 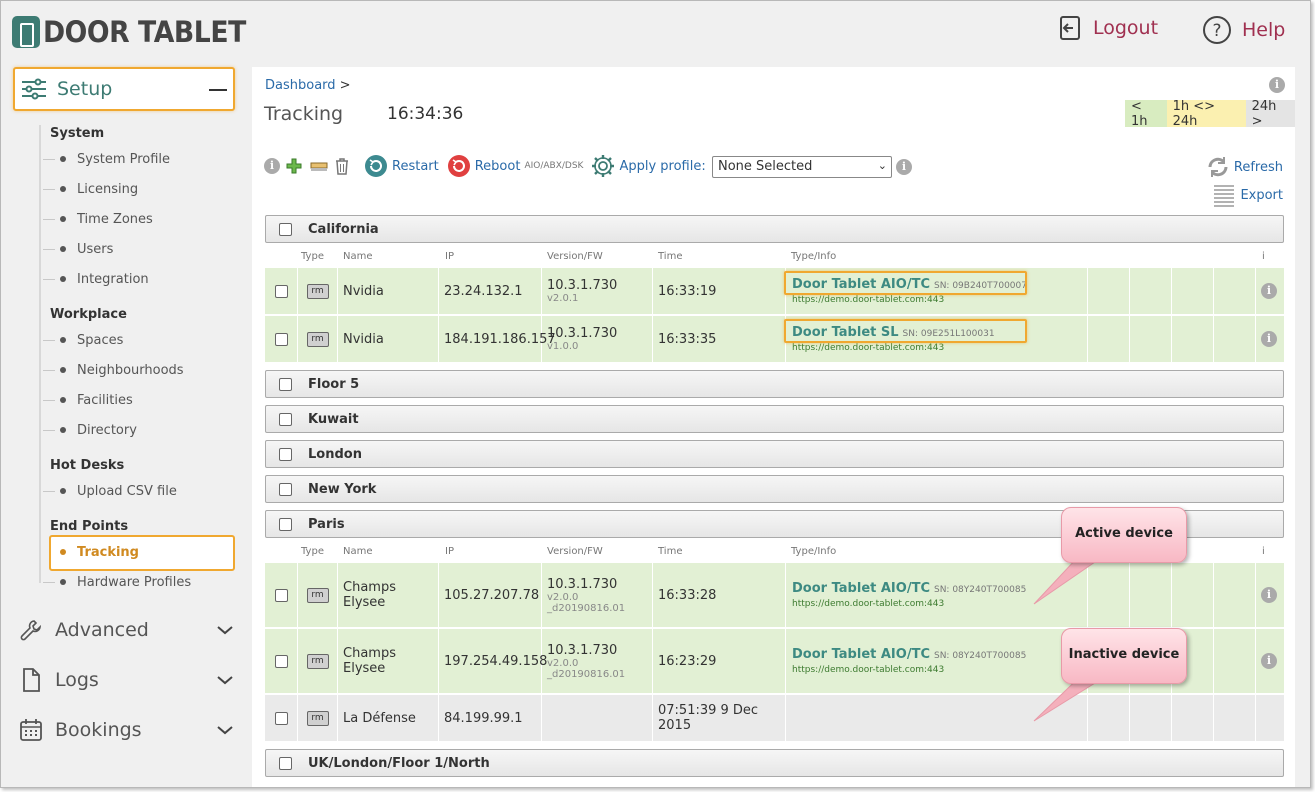 What do you see at coordinates (113, 370) in the screenshot?
I see `sidebar-item-neighbourhoods: Neighbourhoods` at bounding box center [113, 370].